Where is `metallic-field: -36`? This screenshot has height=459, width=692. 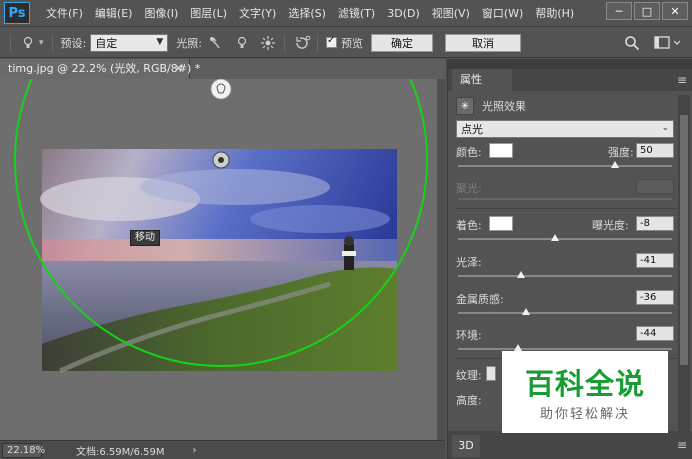 metallic-field: -36 is located at coordinates (655, 297).